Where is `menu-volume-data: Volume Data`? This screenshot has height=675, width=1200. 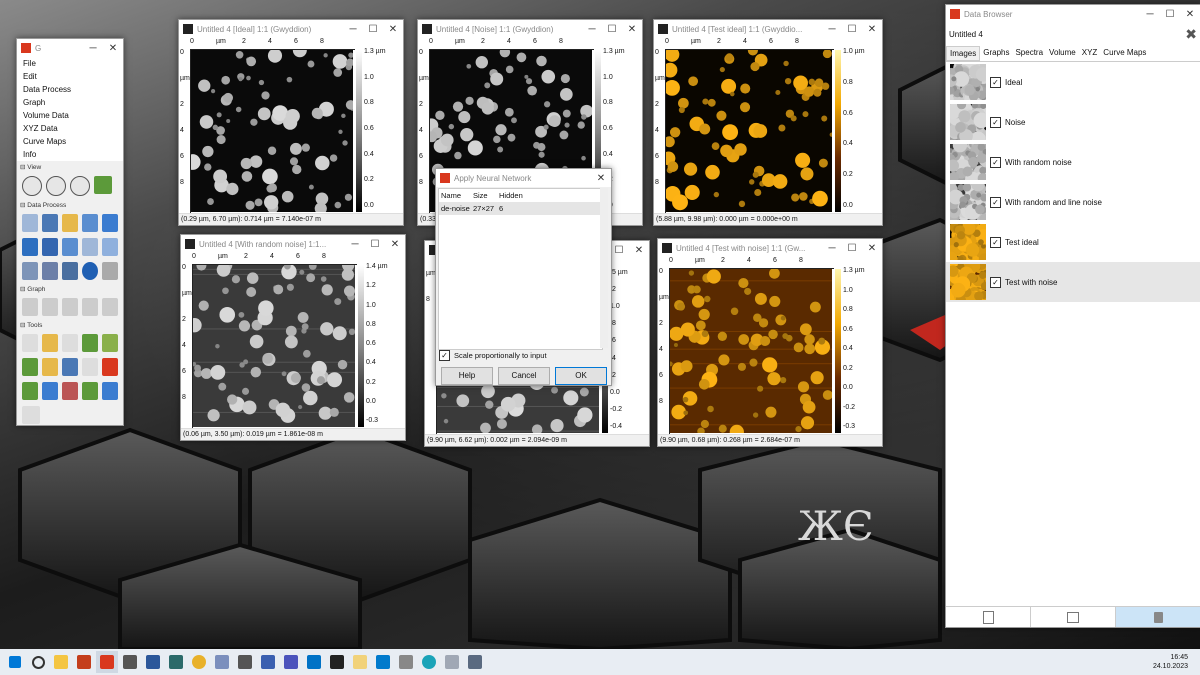 menu-volume-data: Volume Data is located at coordinates (70, 115).